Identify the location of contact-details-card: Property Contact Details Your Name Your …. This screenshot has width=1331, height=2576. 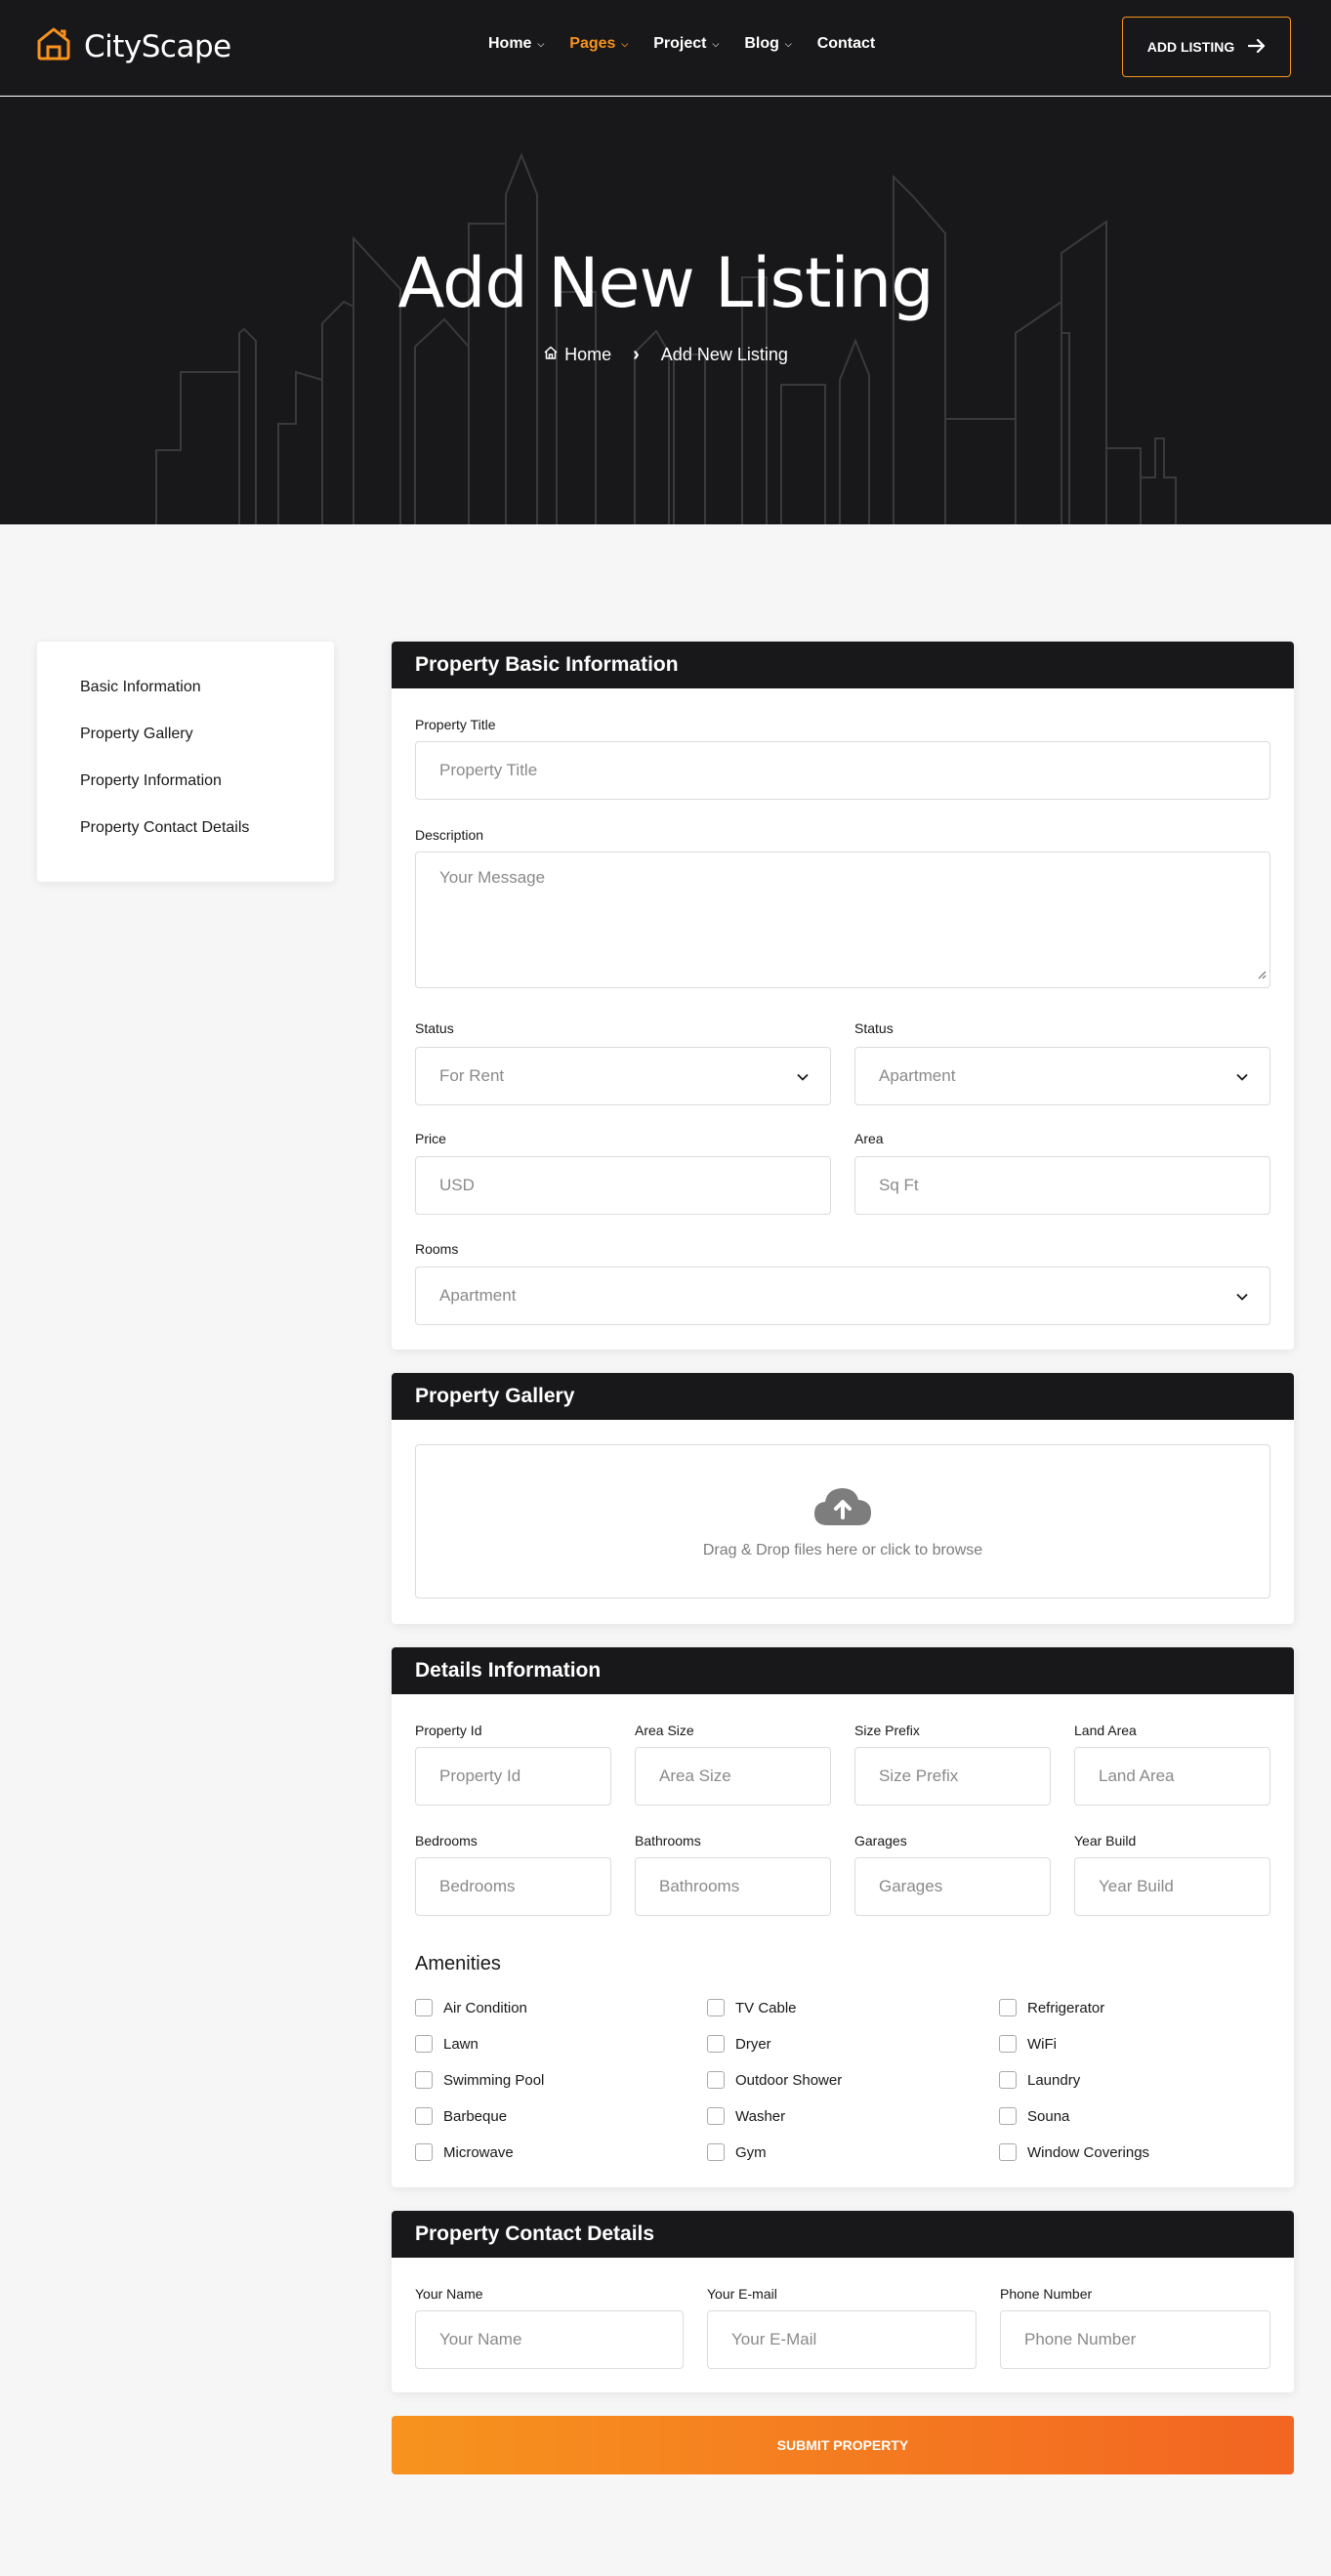
(843, 2301).